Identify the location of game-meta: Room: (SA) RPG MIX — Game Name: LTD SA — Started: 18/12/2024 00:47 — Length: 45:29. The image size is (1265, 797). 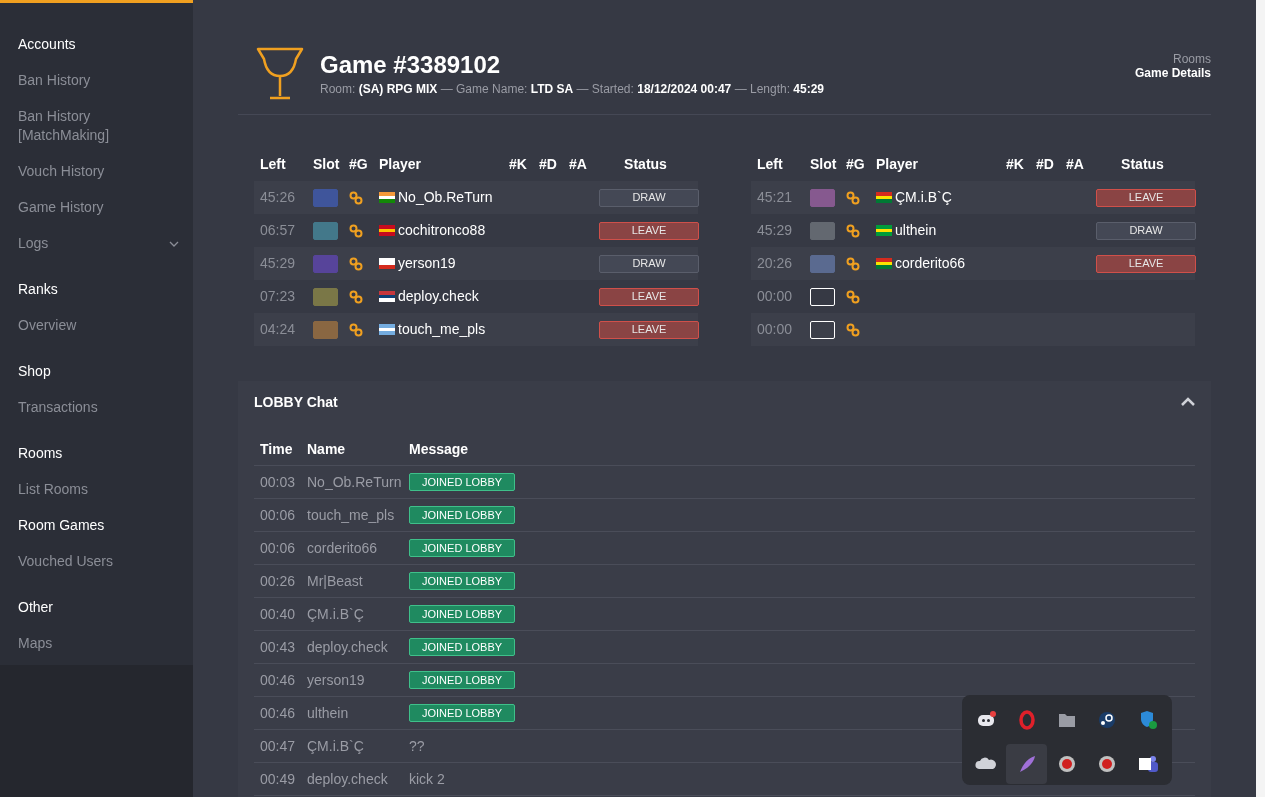
(572, 89).